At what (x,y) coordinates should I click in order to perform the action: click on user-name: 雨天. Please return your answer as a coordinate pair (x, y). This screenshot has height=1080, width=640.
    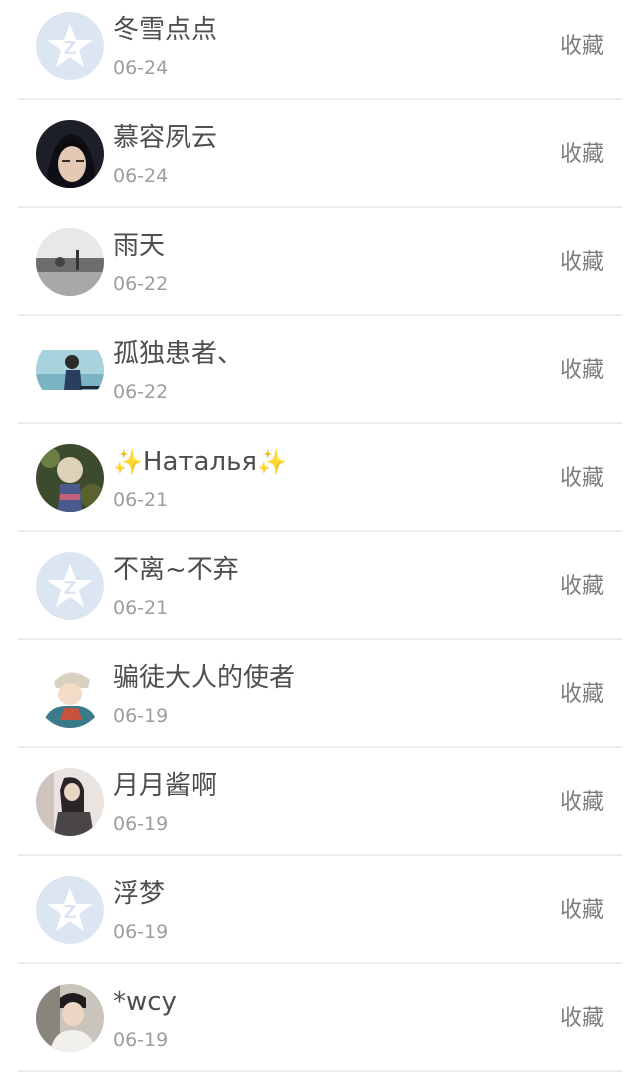
    Looking at the image, I should click on (139, 246).